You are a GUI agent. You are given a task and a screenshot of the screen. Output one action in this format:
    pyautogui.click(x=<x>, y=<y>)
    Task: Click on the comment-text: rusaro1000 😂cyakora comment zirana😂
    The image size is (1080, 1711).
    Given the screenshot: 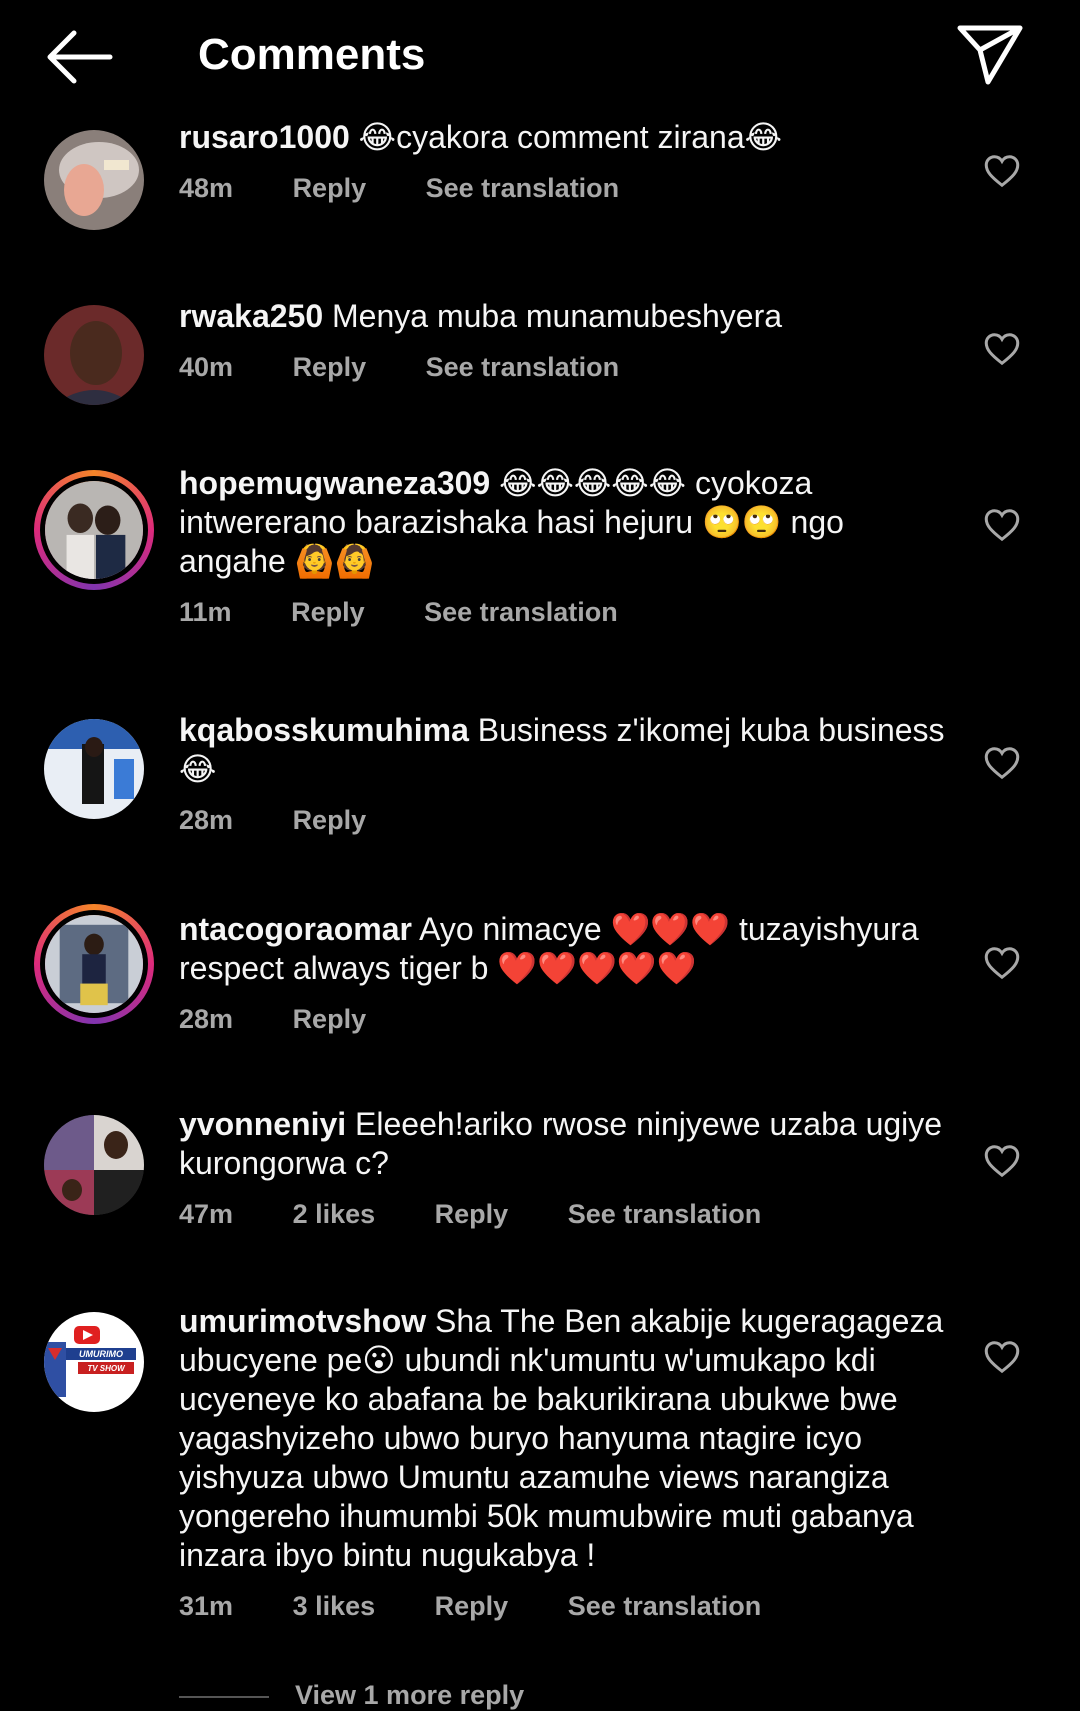 What is the action you would take?
    pyautogui.click(x=564, y=137)
    